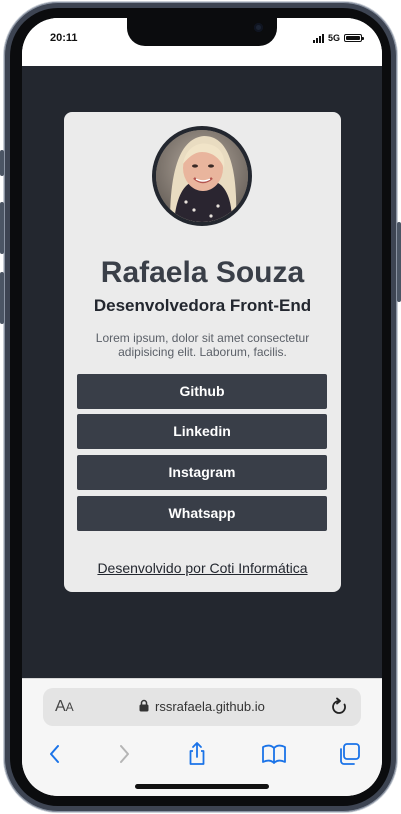 The width and height of the screenshot is (401, 814). Describe the element at coordinates (64, 38) in the screenshot. I see `status-time: 20:11` at that location.